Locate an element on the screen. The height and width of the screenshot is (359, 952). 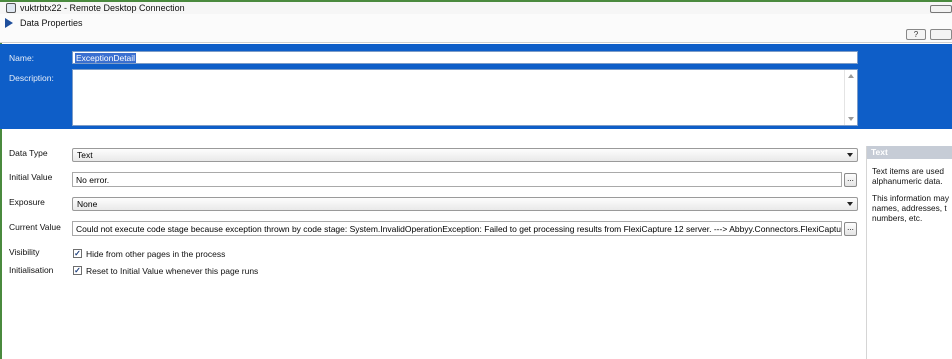
hide-from-other-pages-checkbox: ✓ is located at coordinates (77, 253).